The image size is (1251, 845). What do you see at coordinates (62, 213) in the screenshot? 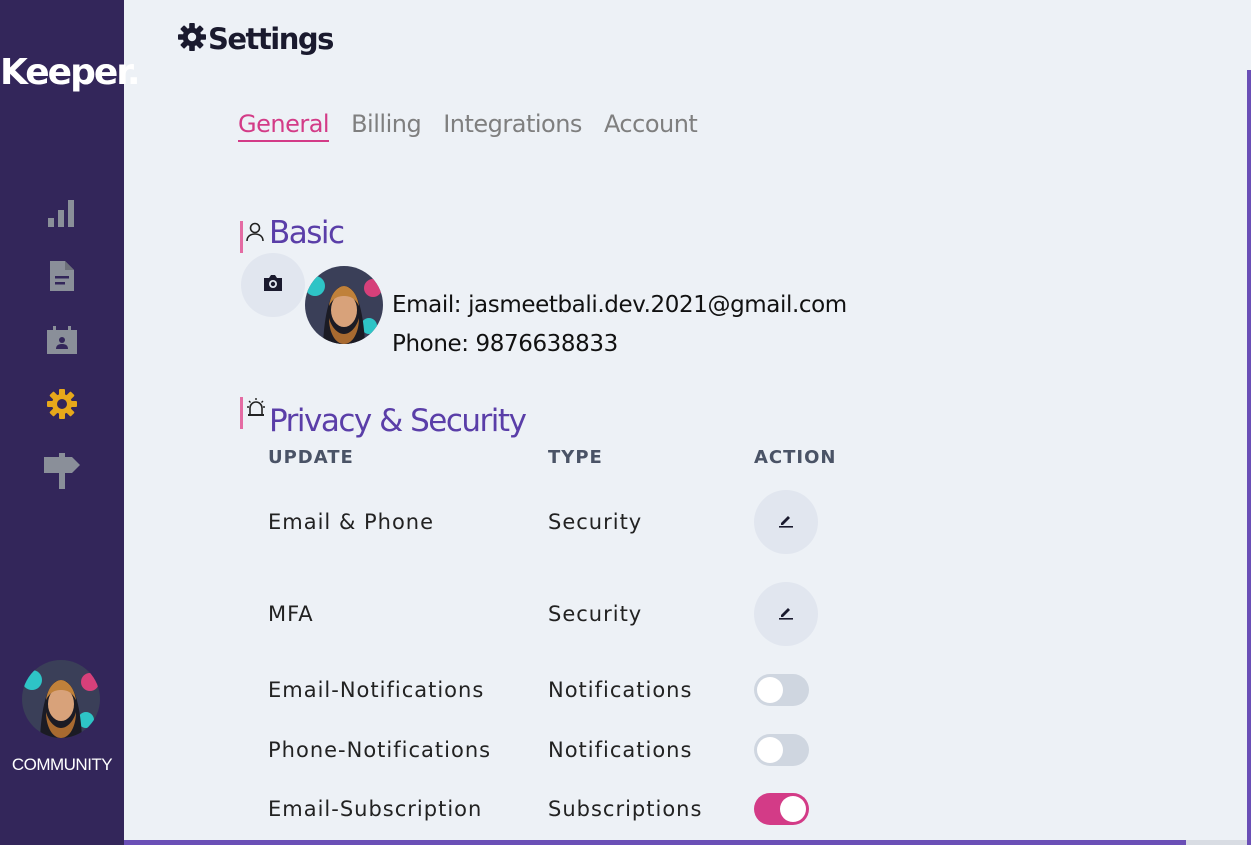
I see `bar-chart-icon` at bounding box center [62, 213].